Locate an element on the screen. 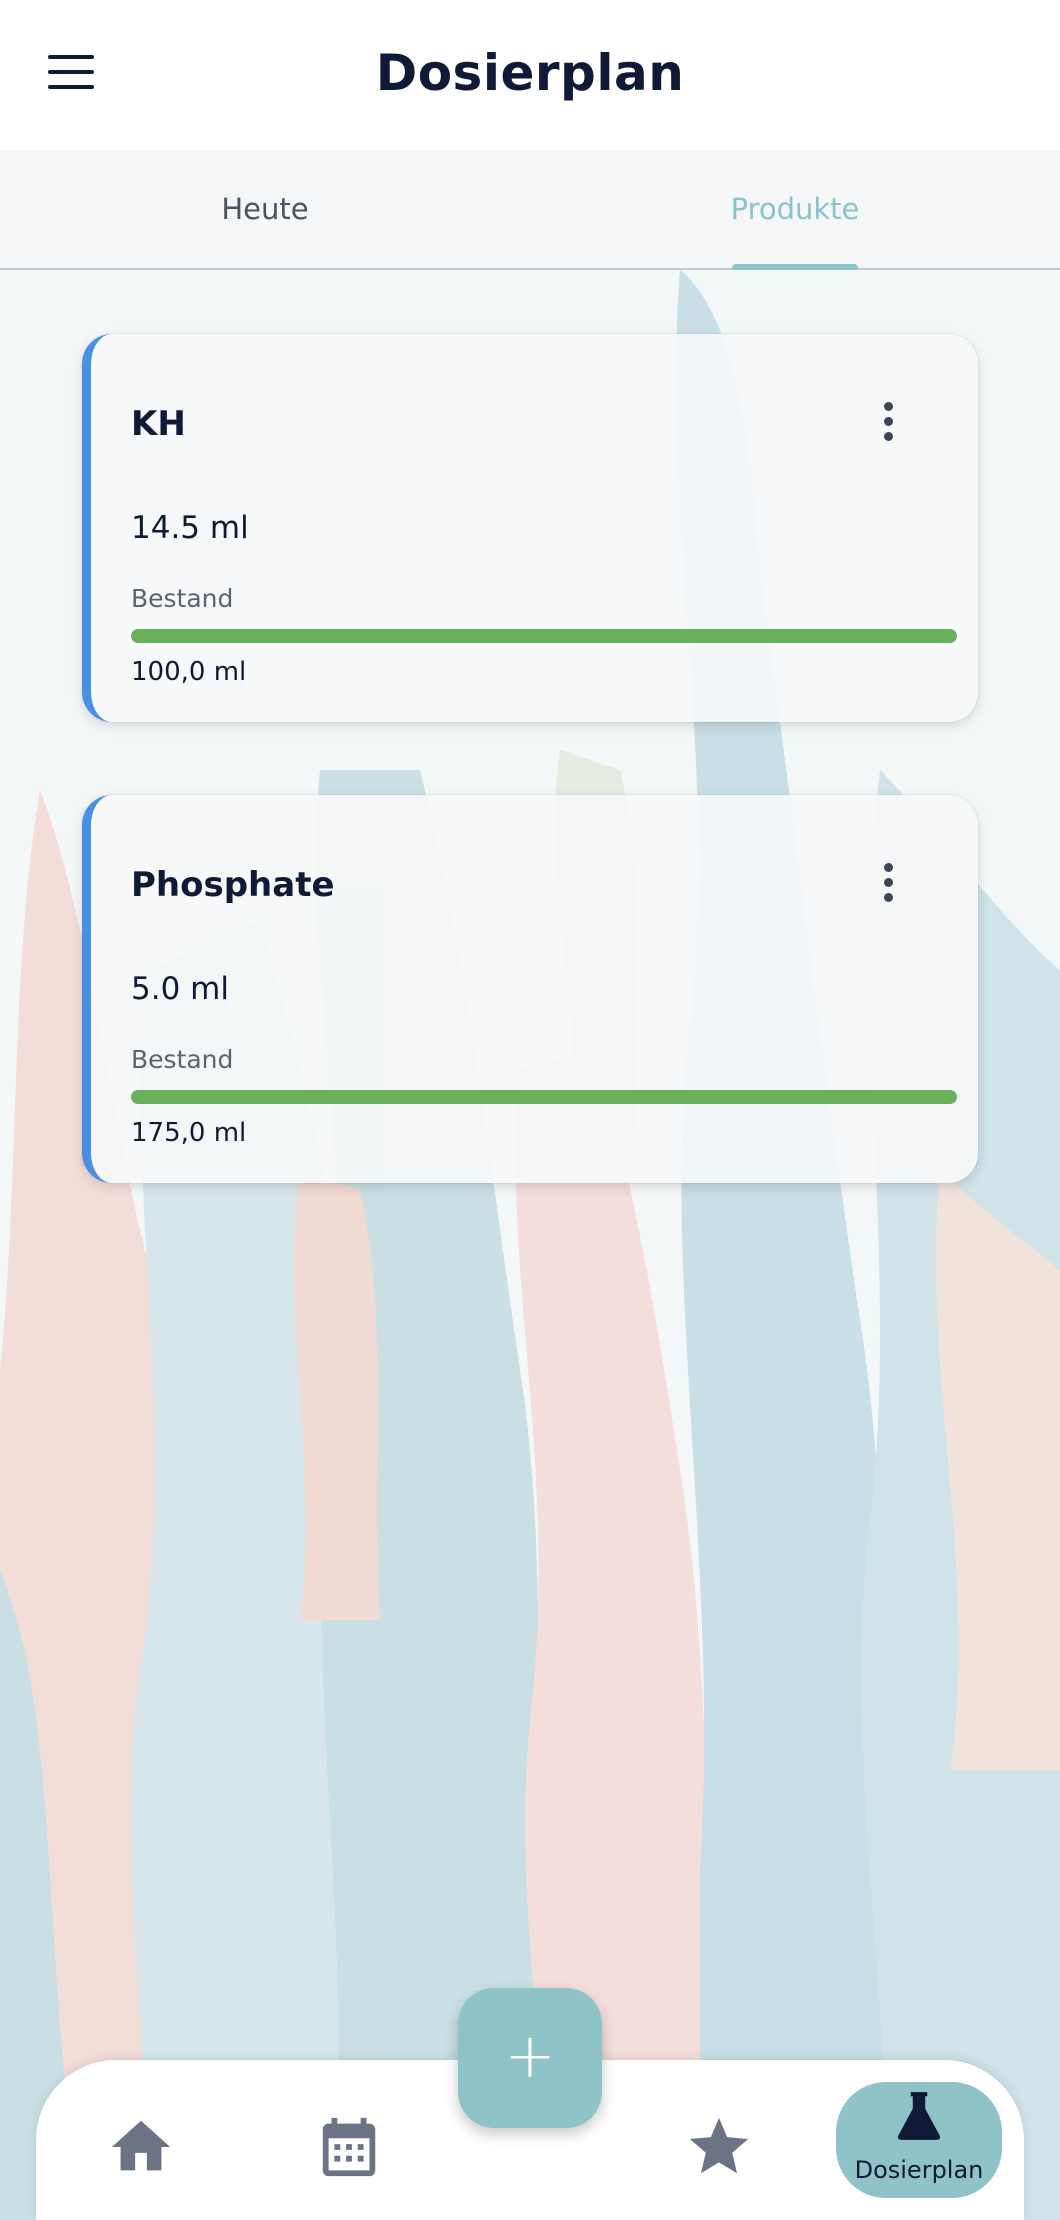 This screenshot has height=2220, width=1060. nav-dosierplan: Dosierplan is located at coordinates (919, 2140).